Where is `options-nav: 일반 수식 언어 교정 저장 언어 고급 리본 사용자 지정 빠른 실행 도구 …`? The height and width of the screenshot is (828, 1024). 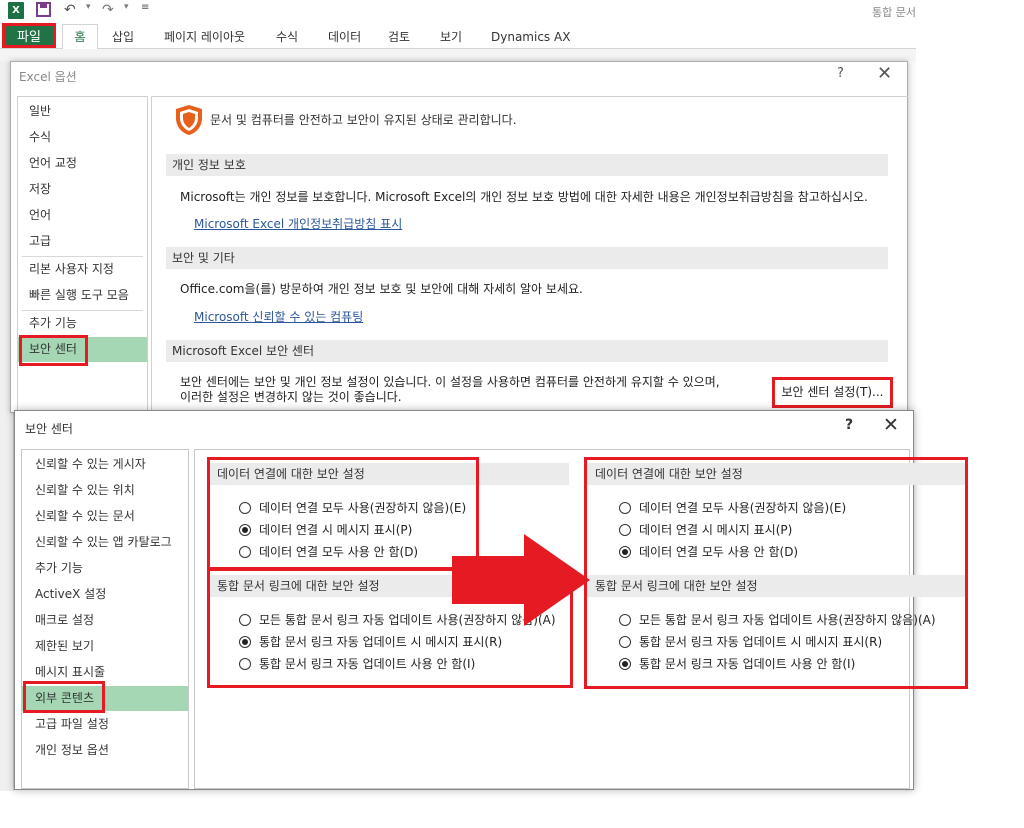
options-nav: 일반 수식 언어 교정 저장 언어 고급 리본 사용자 지정 빠른 실행 도구 … is located at coordinates (82, 255).